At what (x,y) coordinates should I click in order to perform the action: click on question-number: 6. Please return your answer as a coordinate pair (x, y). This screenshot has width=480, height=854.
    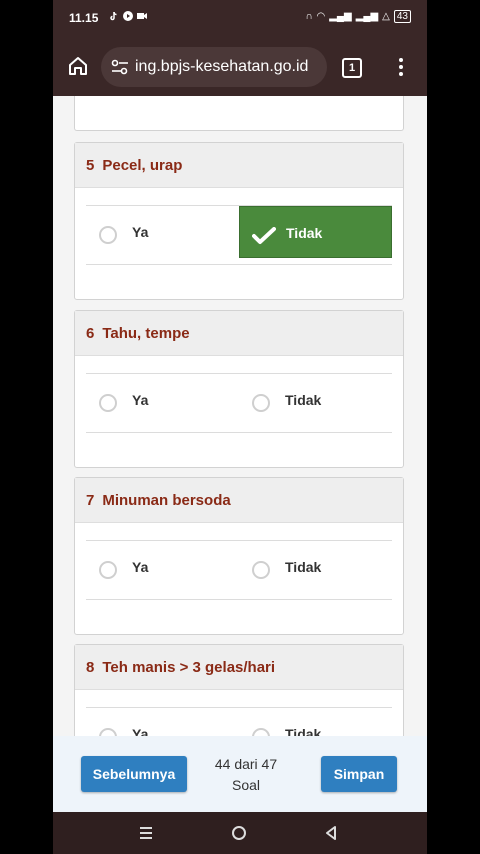
    Looking at the image, I should click on (90, 333).